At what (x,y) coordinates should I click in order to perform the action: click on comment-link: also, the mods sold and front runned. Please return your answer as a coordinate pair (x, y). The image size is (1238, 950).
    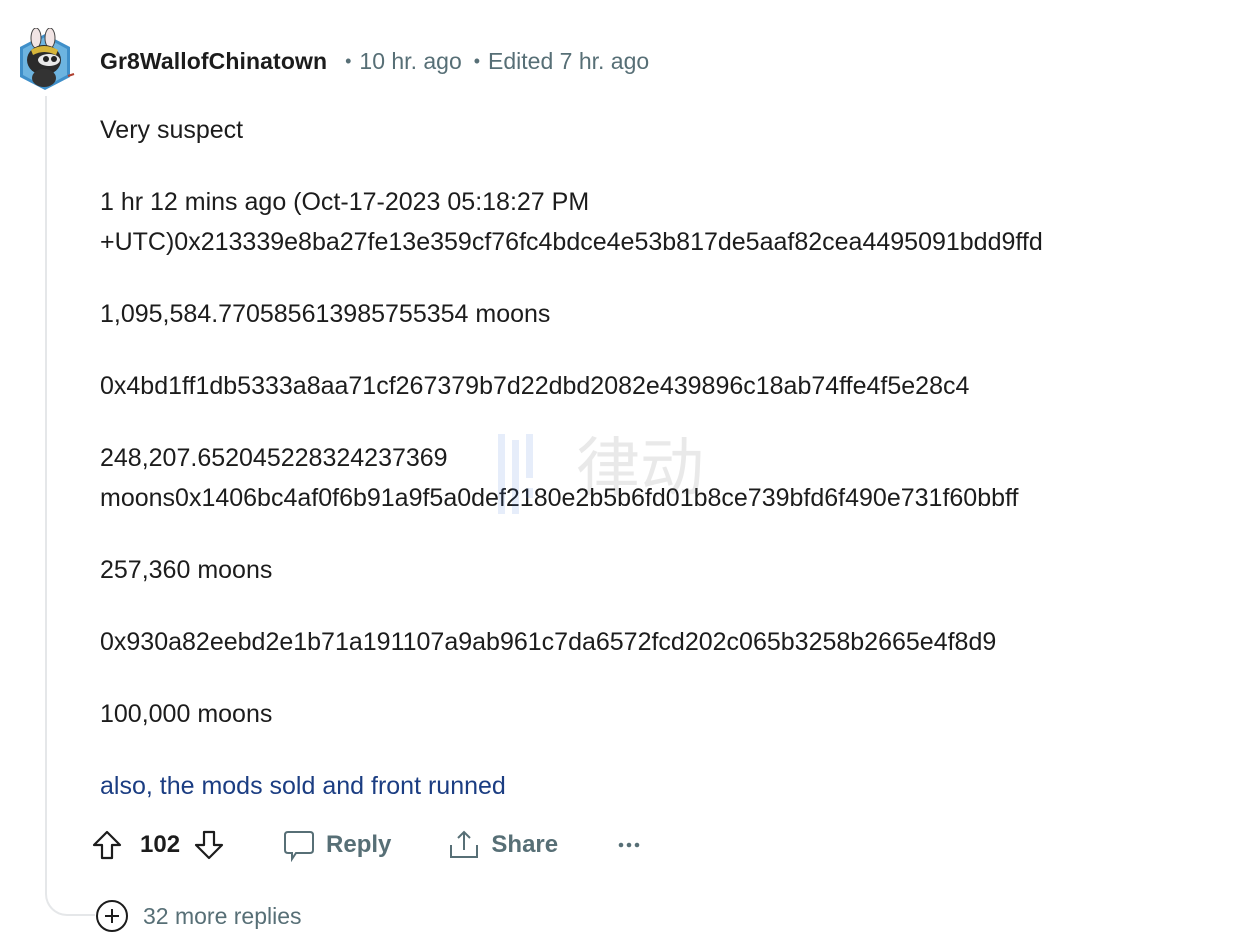
    Looking at the image, I should click on (665, 786).